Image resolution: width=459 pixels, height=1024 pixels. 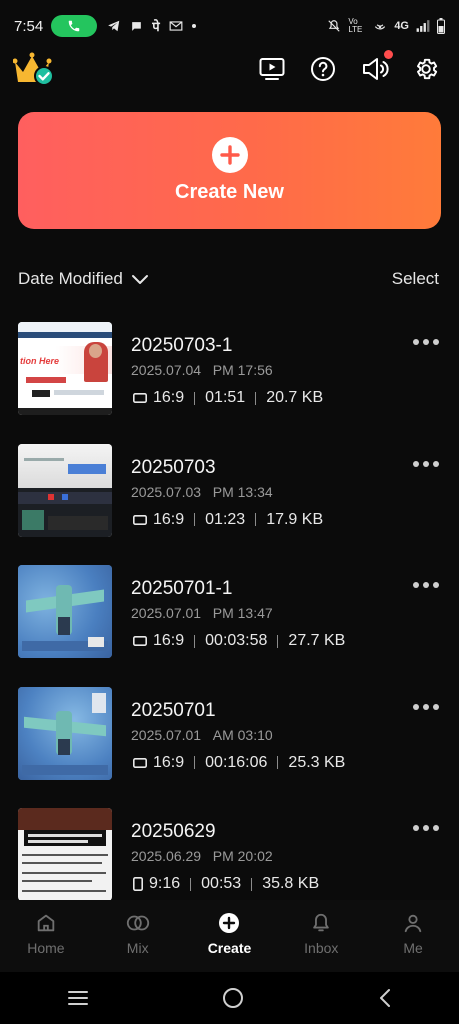 I want to click on project-date: 2025.07.04 PM 17:56, so click(x=202, y=370).